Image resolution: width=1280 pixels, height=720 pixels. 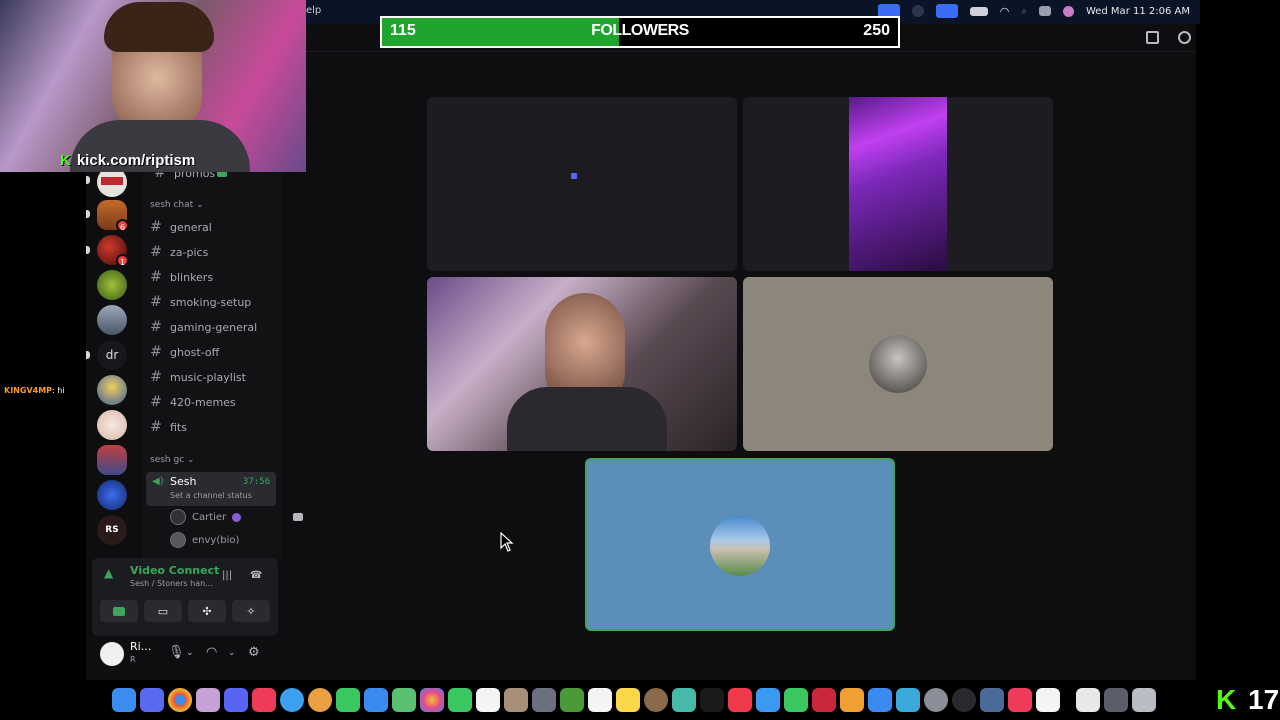 What do you see at coordinates (112, 320) in the screenshot?
I see `server-icon-photo` at bounding box center [112, 320].